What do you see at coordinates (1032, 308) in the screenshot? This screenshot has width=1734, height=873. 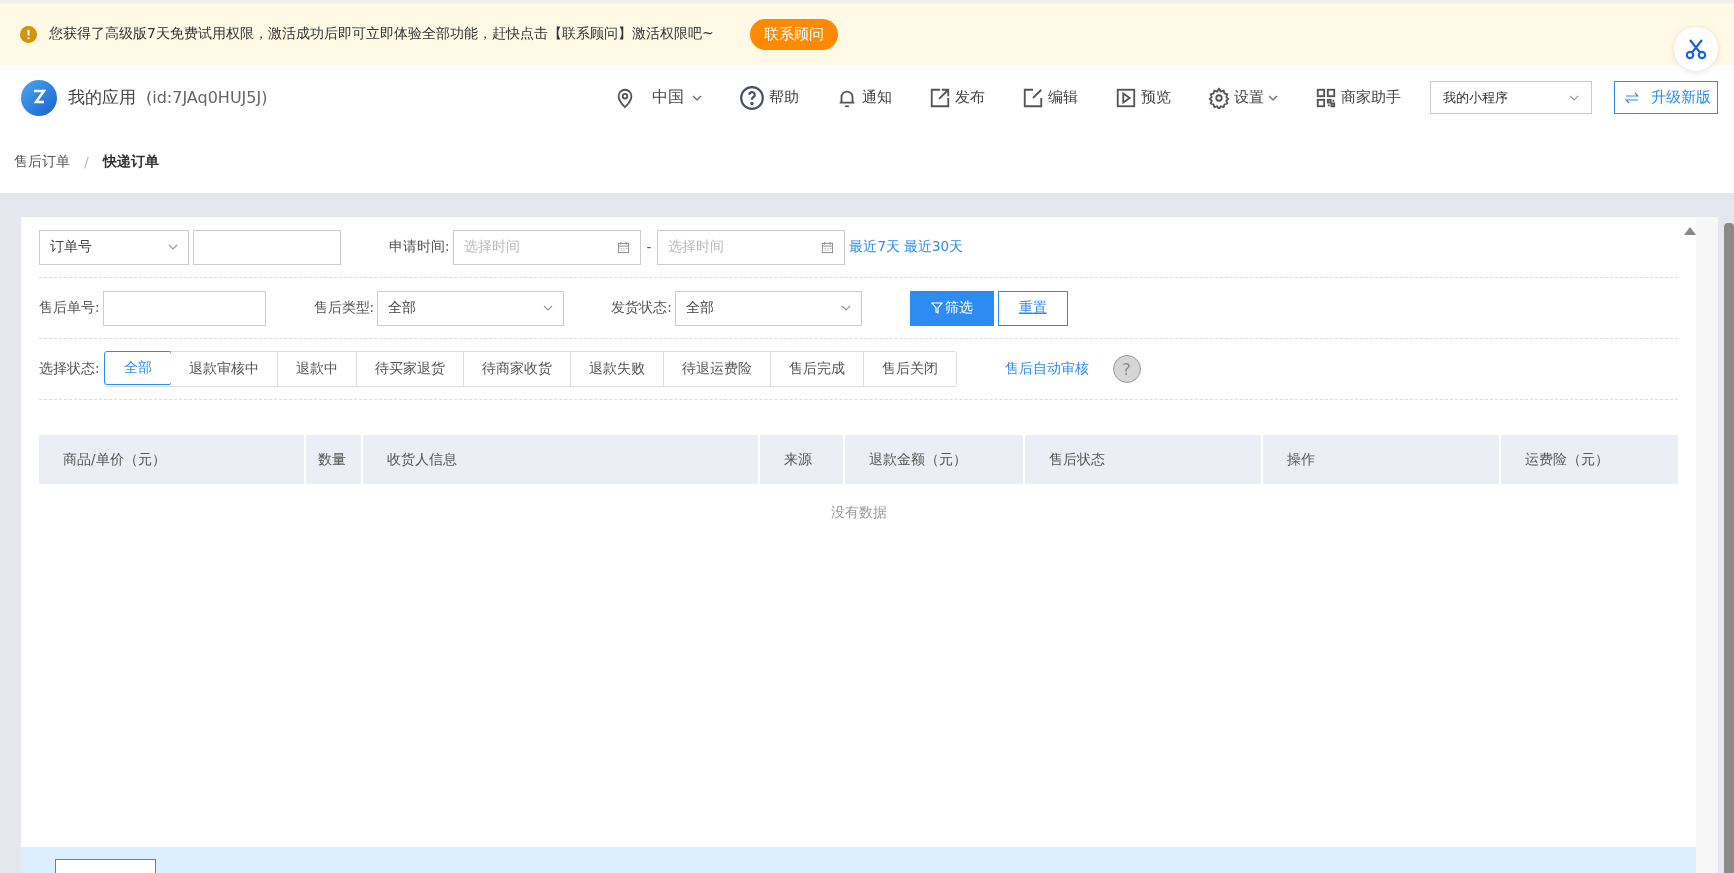 I see `reset-button: 重置` at bounding box center [1032, 308].